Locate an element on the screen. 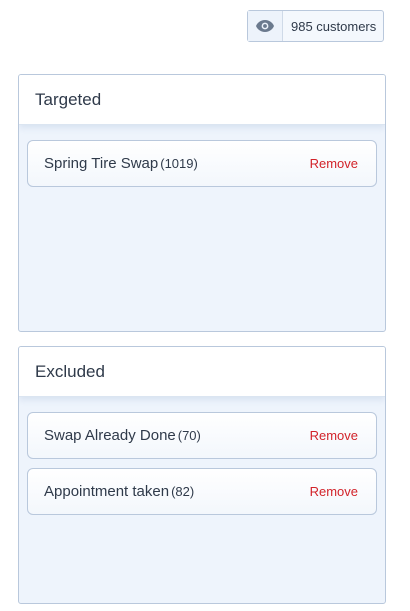 The image size is (410, 611). segment-count: (1019) is located at coordinates (179, 163).